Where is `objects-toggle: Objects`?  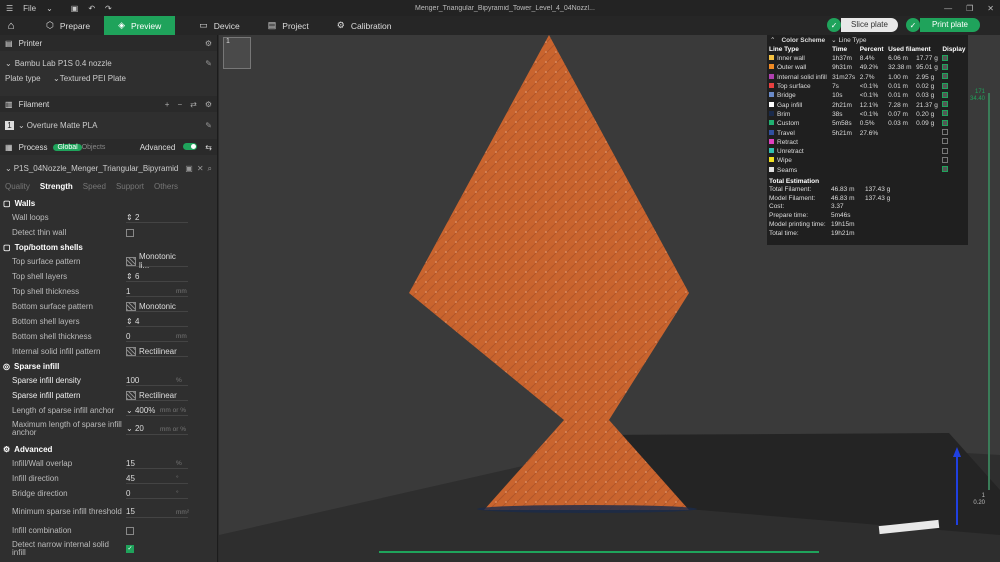 objects-toggle: Objects is located at coordinates (94, 147).